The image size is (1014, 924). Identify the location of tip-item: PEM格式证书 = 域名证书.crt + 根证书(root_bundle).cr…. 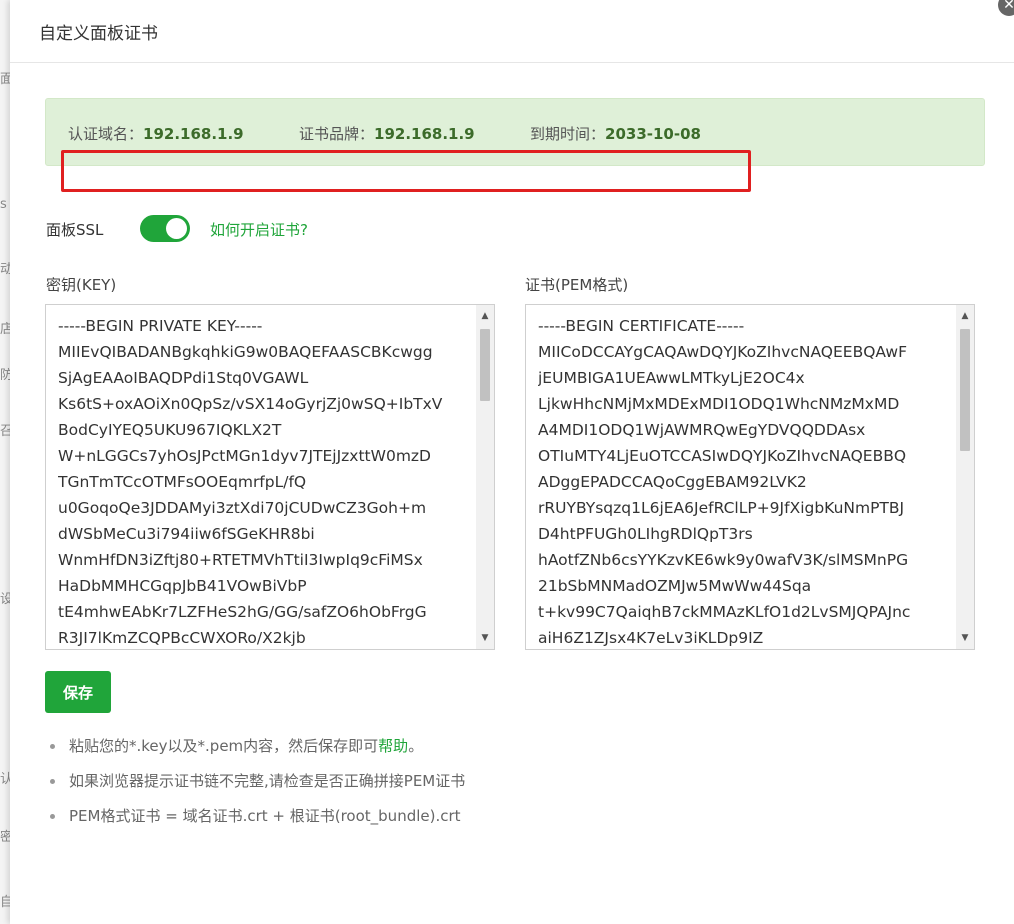
(395, 820).